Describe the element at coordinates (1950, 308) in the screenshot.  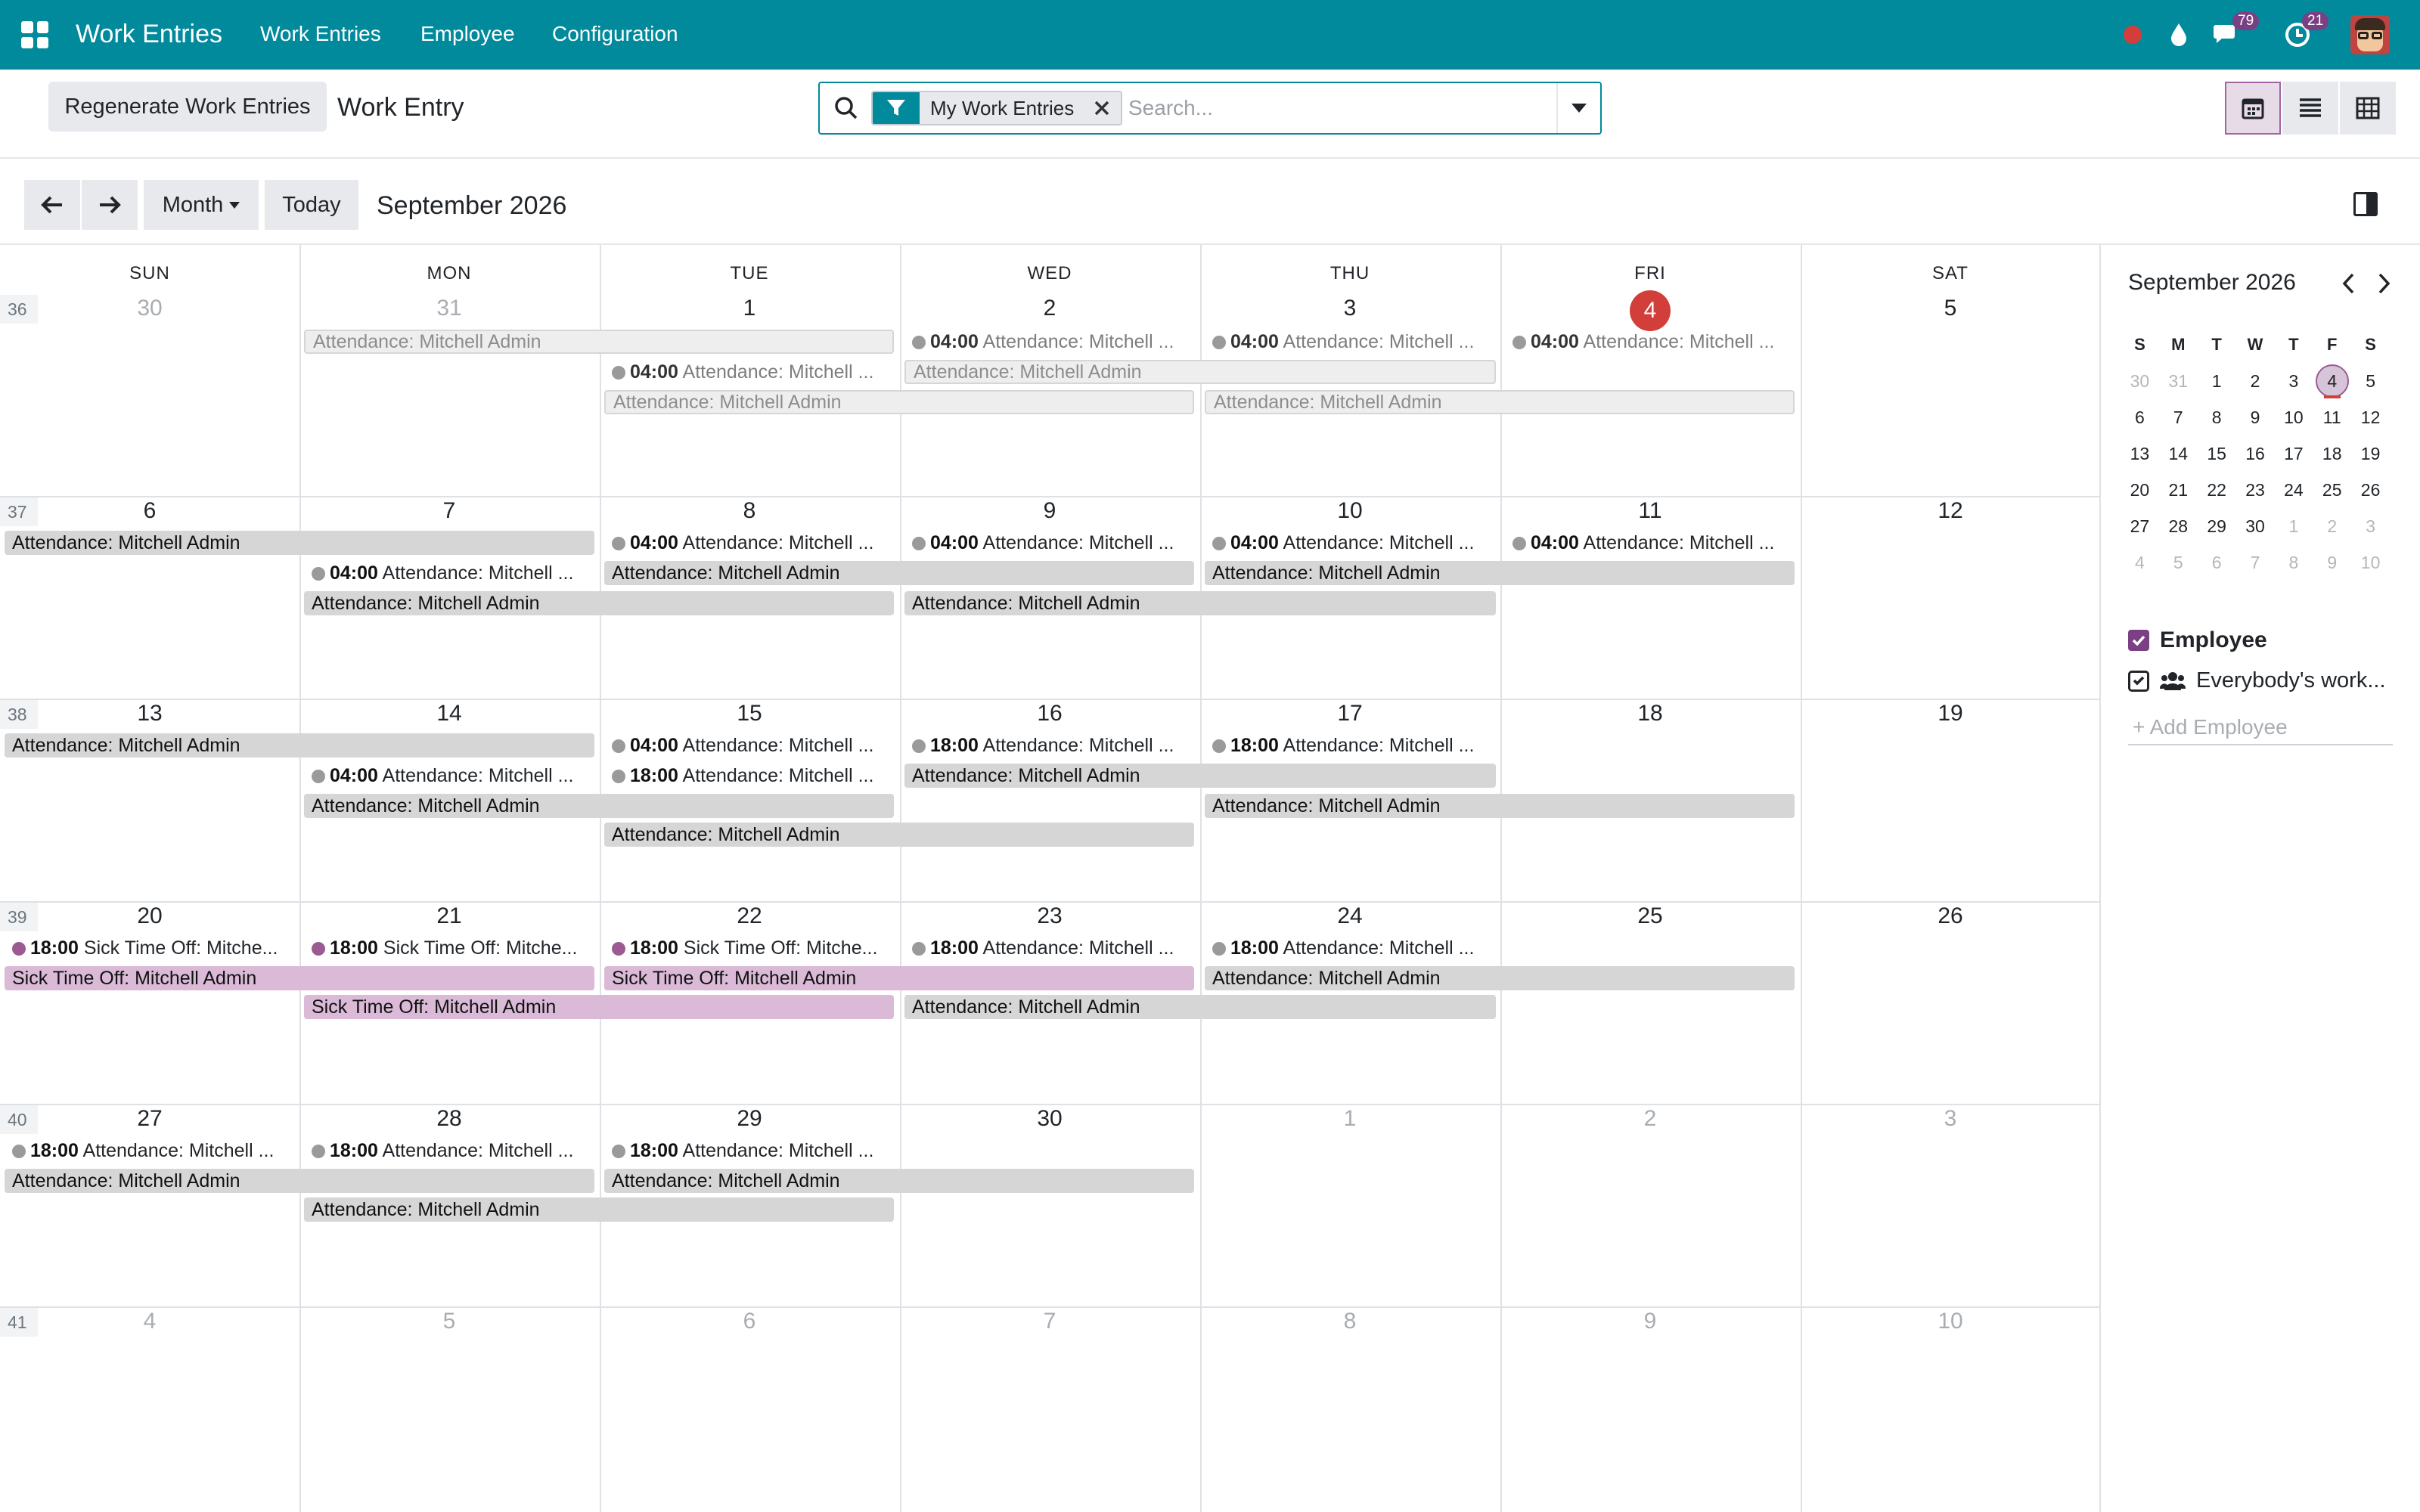
I see `day-number: 5` at that location.